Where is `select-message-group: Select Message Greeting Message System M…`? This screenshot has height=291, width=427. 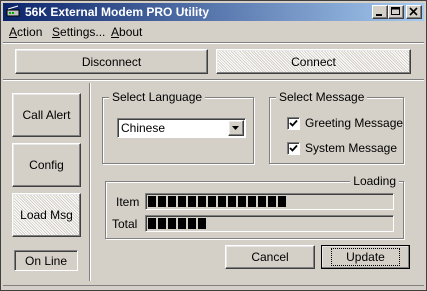 select-message-group: Select Message Greeting Message System M… is located at coordinates (336, 127).